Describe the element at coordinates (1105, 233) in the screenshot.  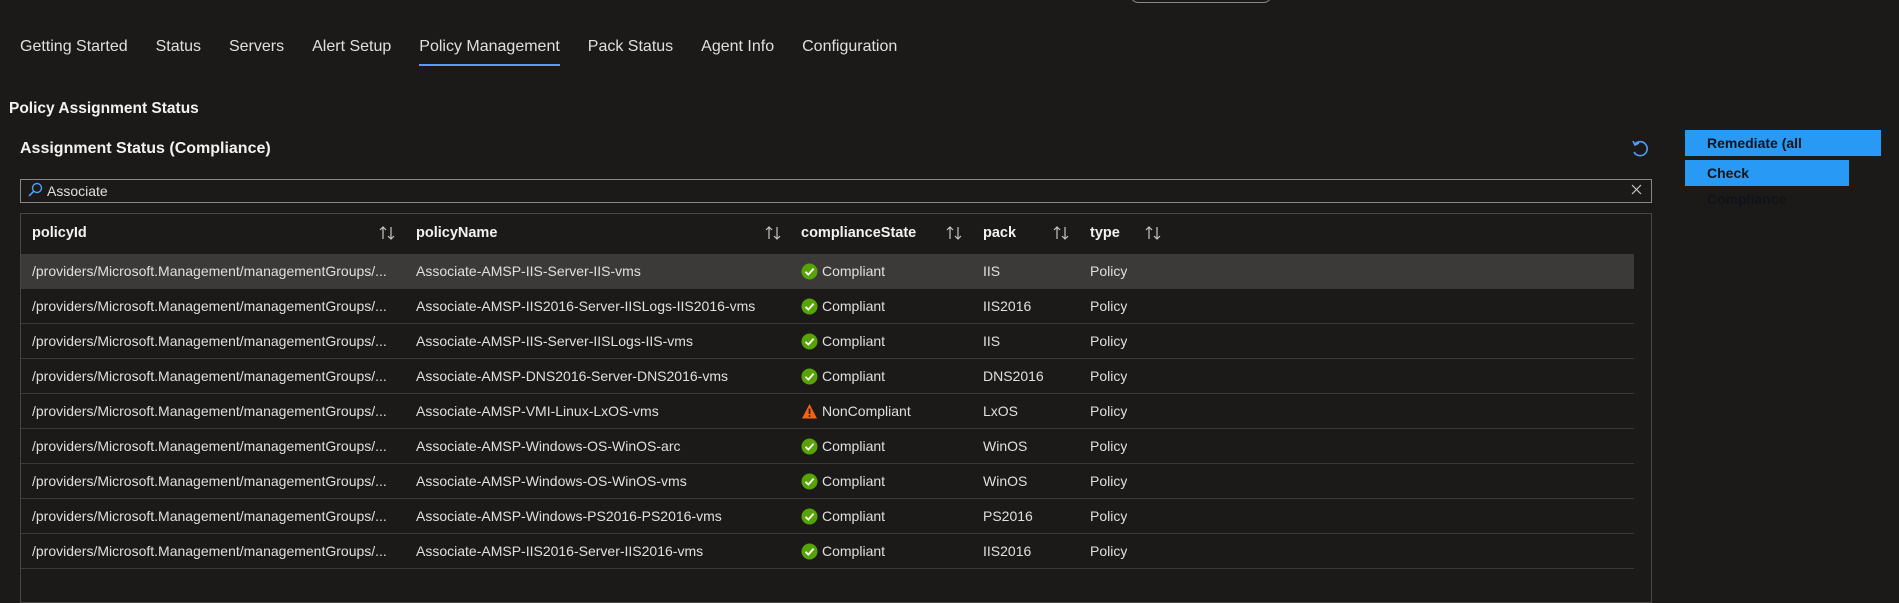
I see `column-header-type: type` at that location.